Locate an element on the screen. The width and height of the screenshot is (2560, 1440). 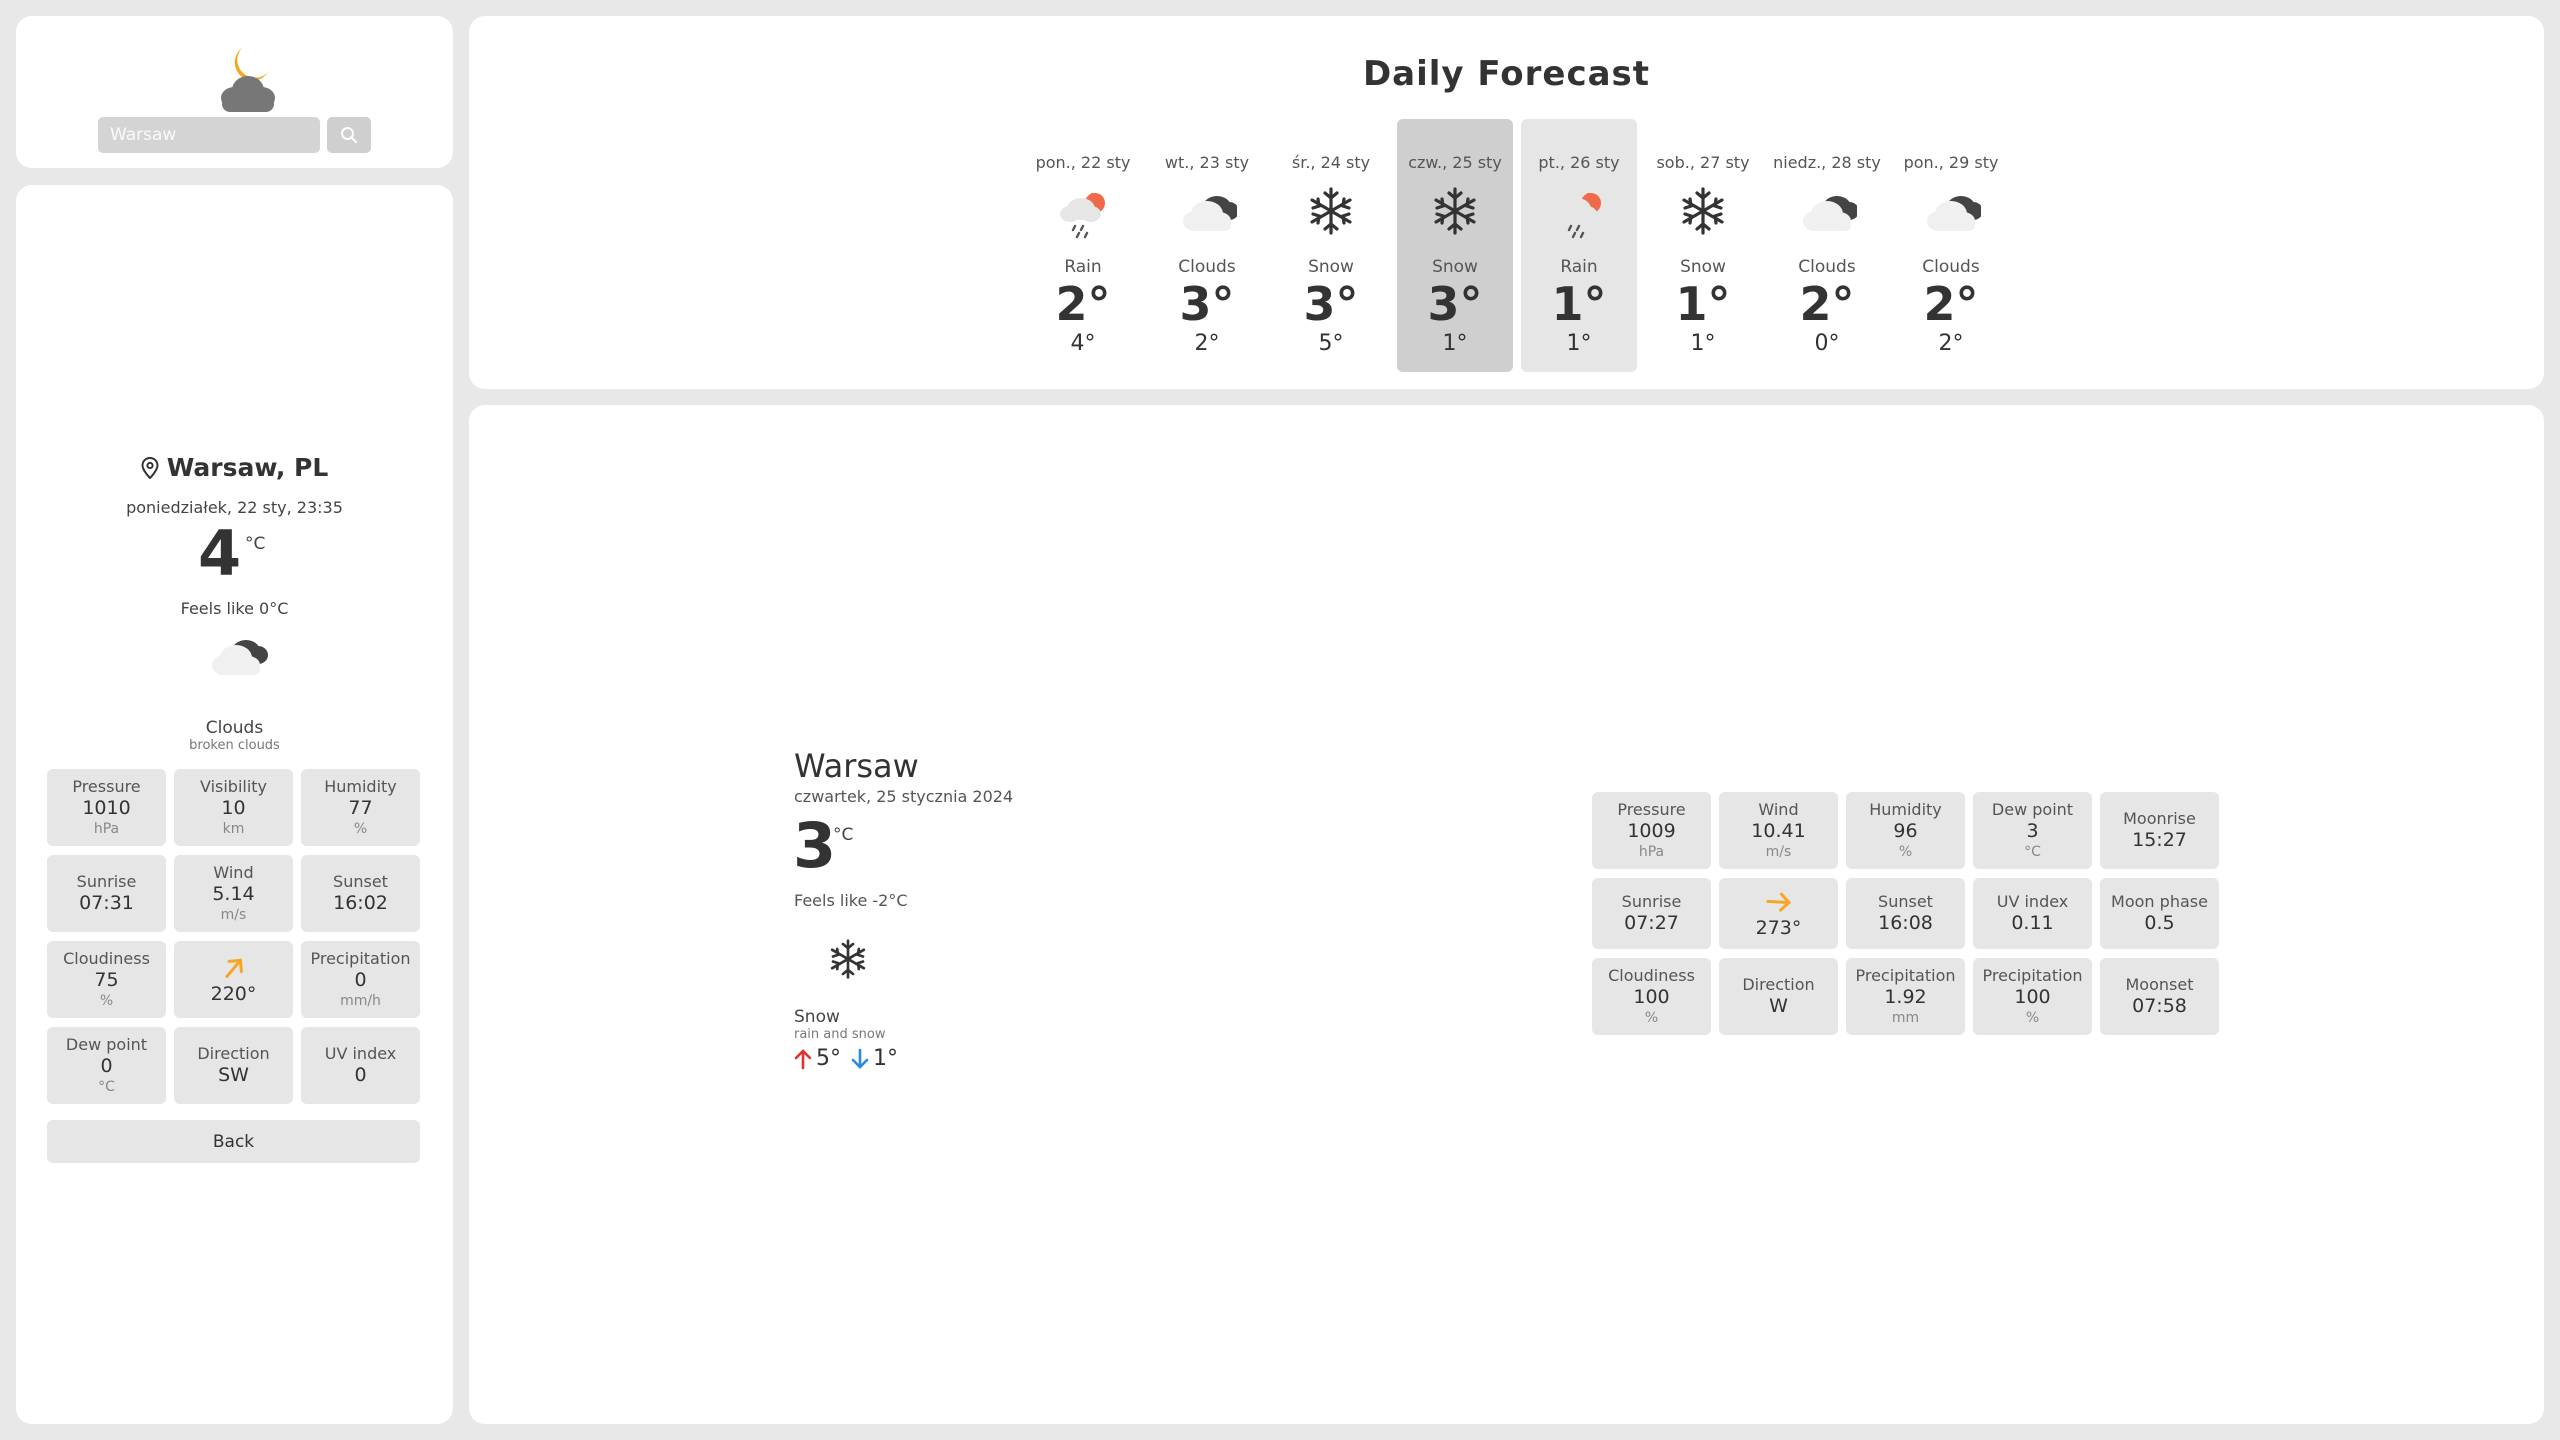
forecast-day-1: wt., 23 sty Clouds 3° 2° is located at coordinates (1207, 245).